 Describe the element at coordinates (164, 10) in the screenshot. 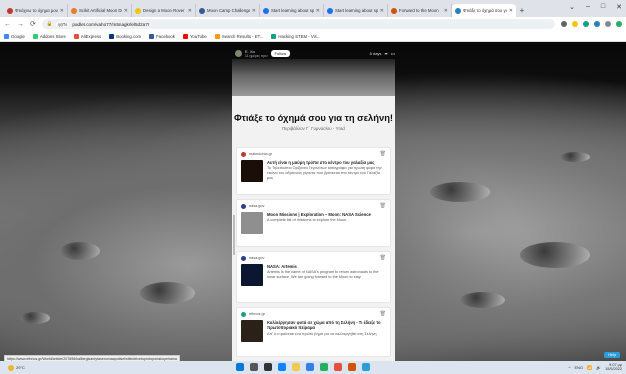

I see `browser-tab: Design a Moon Rover in 1 ✕` at that location.